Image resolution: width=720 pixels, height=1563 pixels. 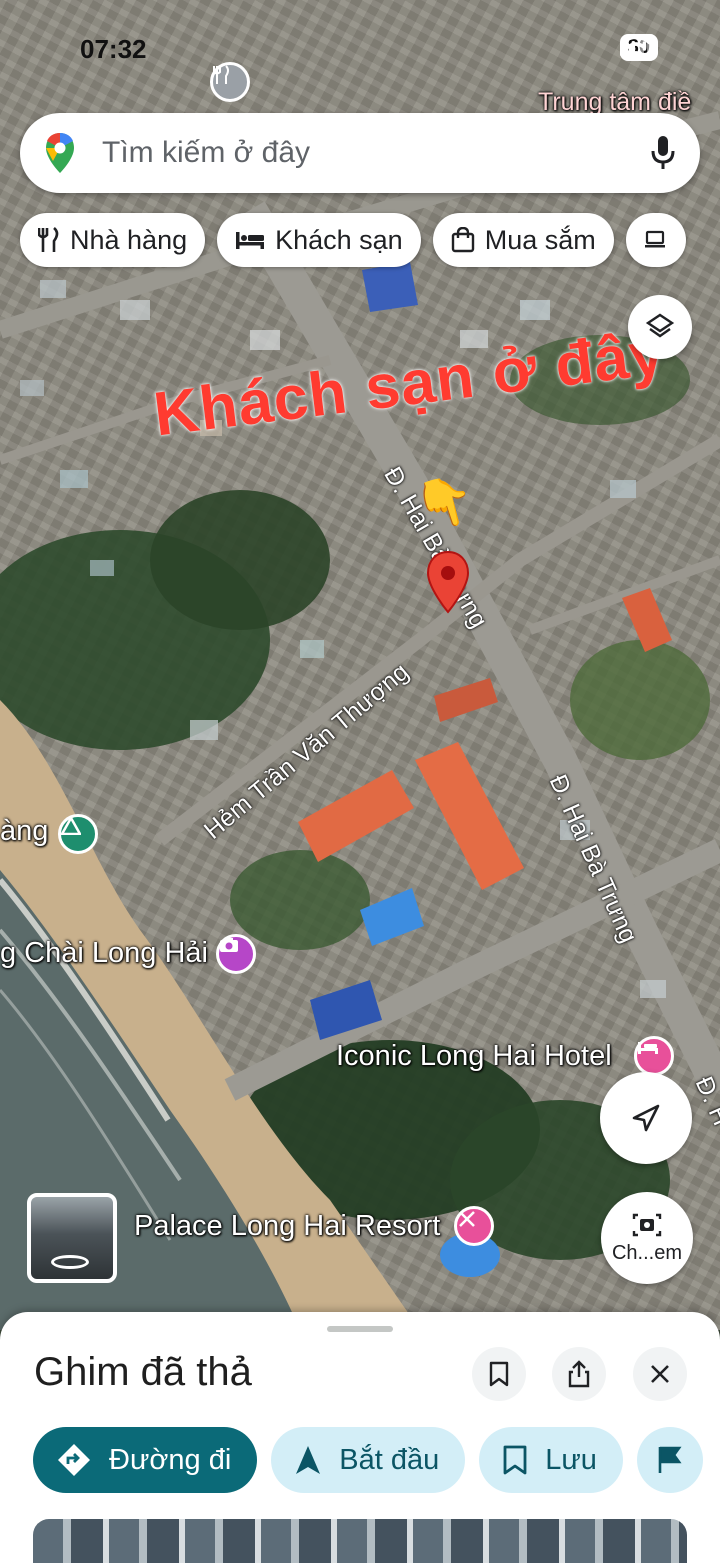 What do you see at coordinates (60, 153) in the screenshot?
I see `google-maps-logo-icon` at bounding box center [60, 153].